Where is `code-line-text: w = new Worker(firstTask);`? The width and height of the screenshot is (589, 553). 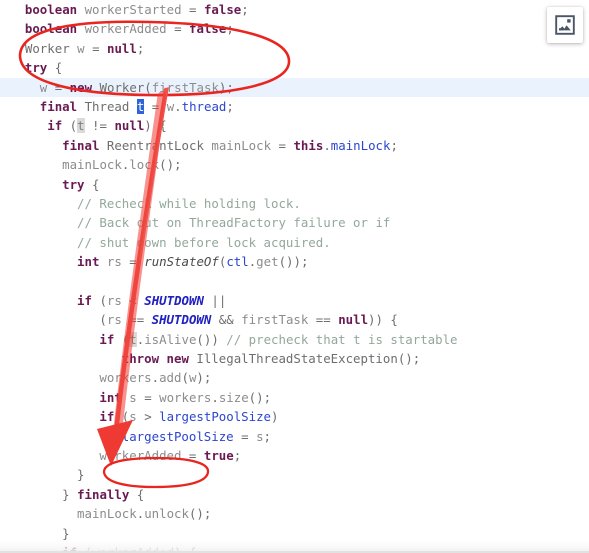
code-line-text: w = new Worker(firstTask); is located at coordinates (136, 87).